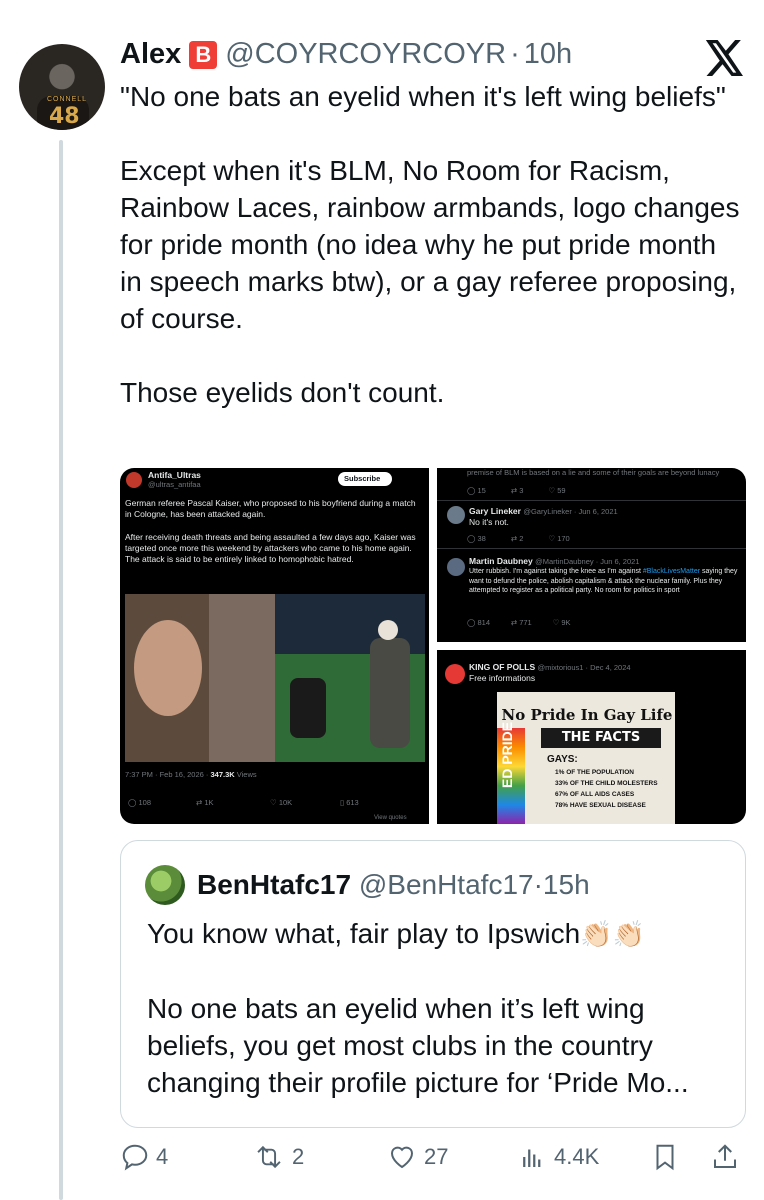 This screenshot has width=764, height=1200. What do you see at coordinates (135, 1157) in the screenshot?
I see `reply-icon` at bounding box center [135, 1157].